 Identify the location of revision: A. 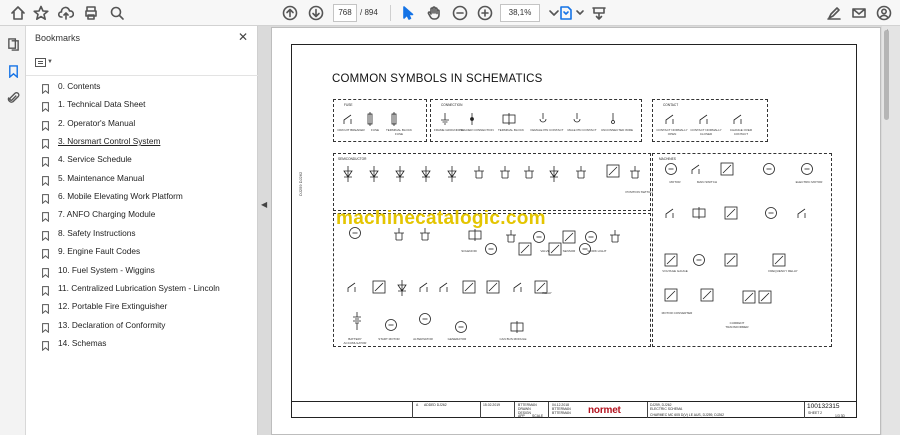
(417, 405).